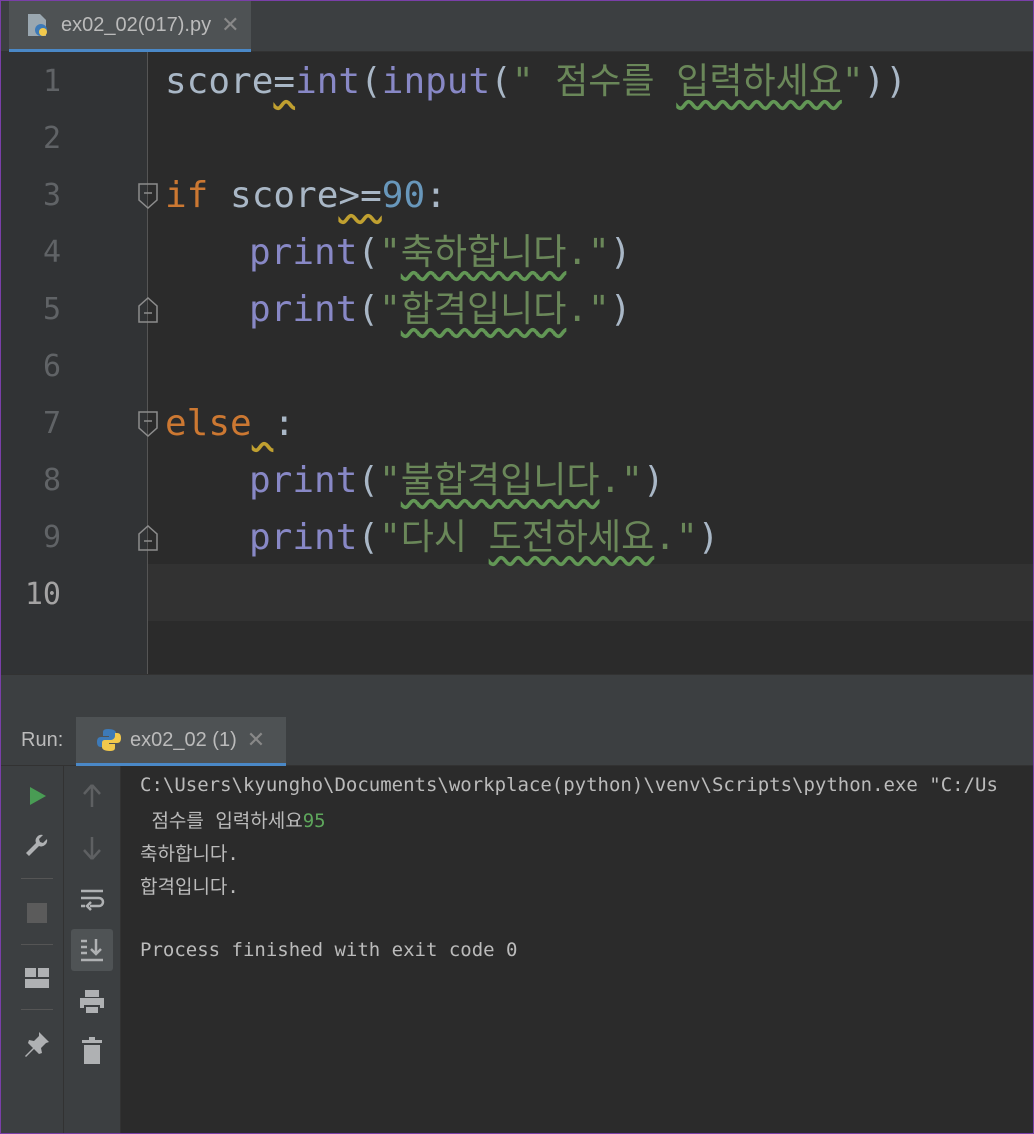 This screenshot has height=1134, width=1034. Describe the element at coordinates (483, 309) in the screenshot. I see `string-literal-typo: 합격입니다` at that location.